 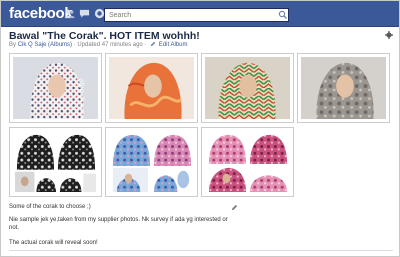 What do you see at coordinates (45, 45) in the screenshot?
I see `album-owner-link: Cik Q Saje (Albums)` at bounding box center [45, 45].